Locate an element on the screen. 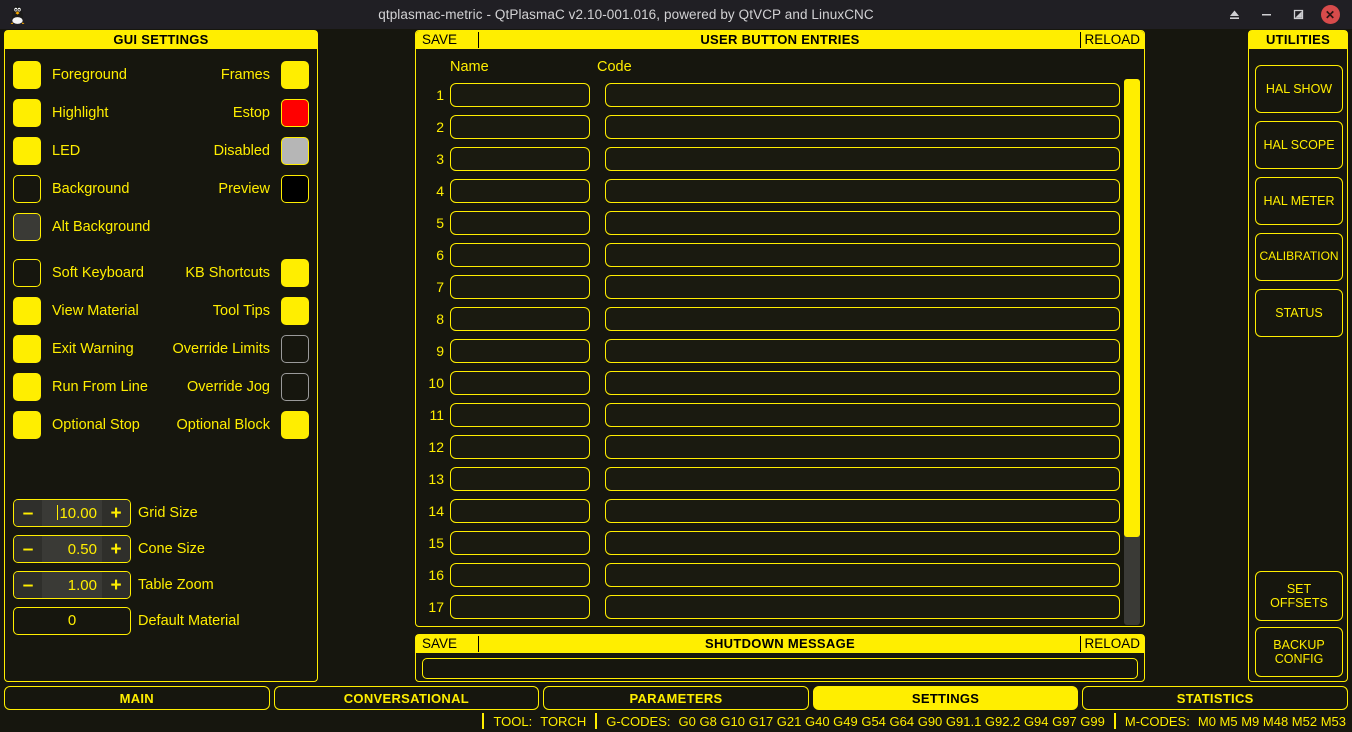 The image size is (1352, 732). swatch-disabled is located at coordinates (295, 151).